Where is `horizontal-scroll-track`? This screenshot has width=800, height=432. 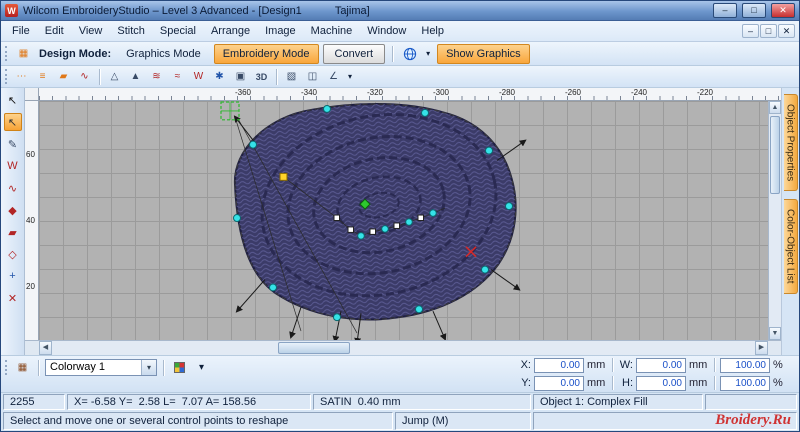
horizontal-scroll-track is located at coordinates (403, 348).